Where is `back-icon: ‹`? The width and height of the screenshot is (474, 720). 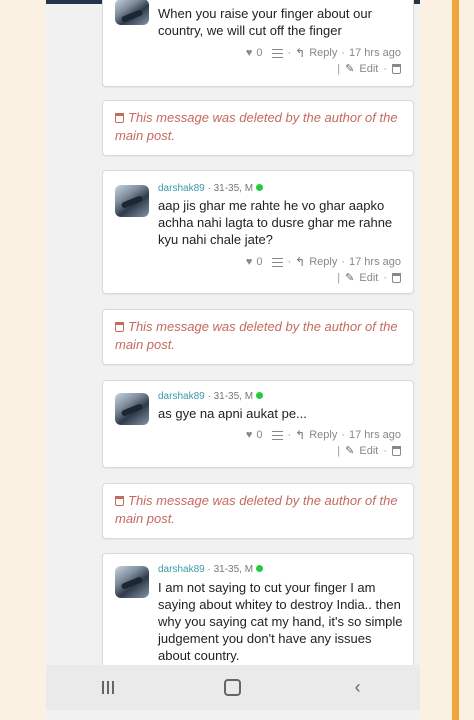 back-icon: ‹ is located at coordinates (358, 688).